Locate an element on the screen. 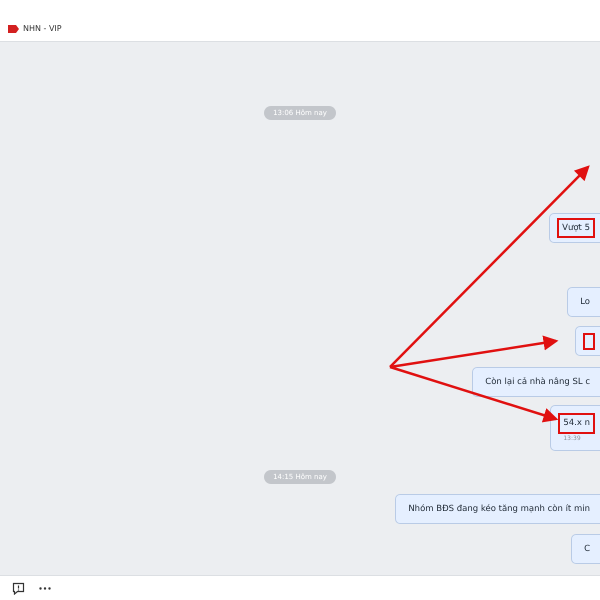 The image size is (600, 600). message-text: Lo is located at coordinates (585, 302).